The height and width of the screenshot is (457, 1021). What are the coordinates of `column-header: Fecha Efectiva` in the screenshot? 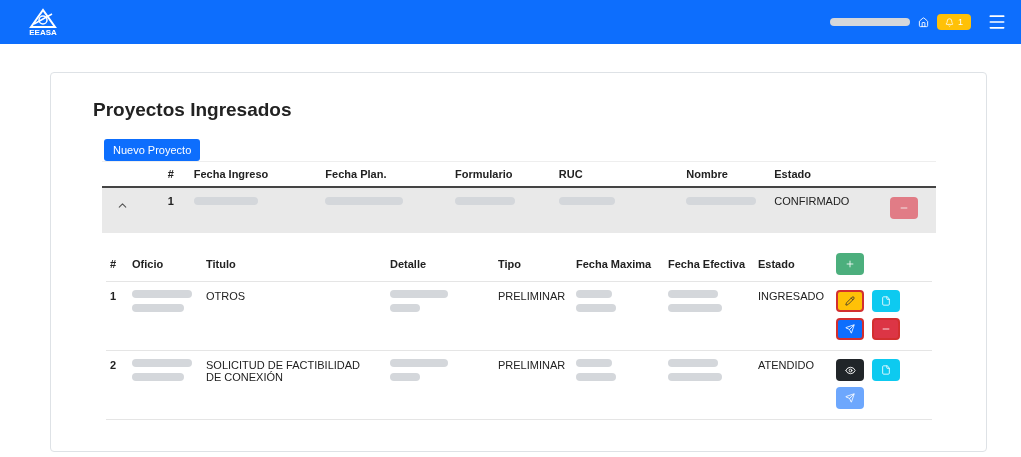 It's located at (707, 264).